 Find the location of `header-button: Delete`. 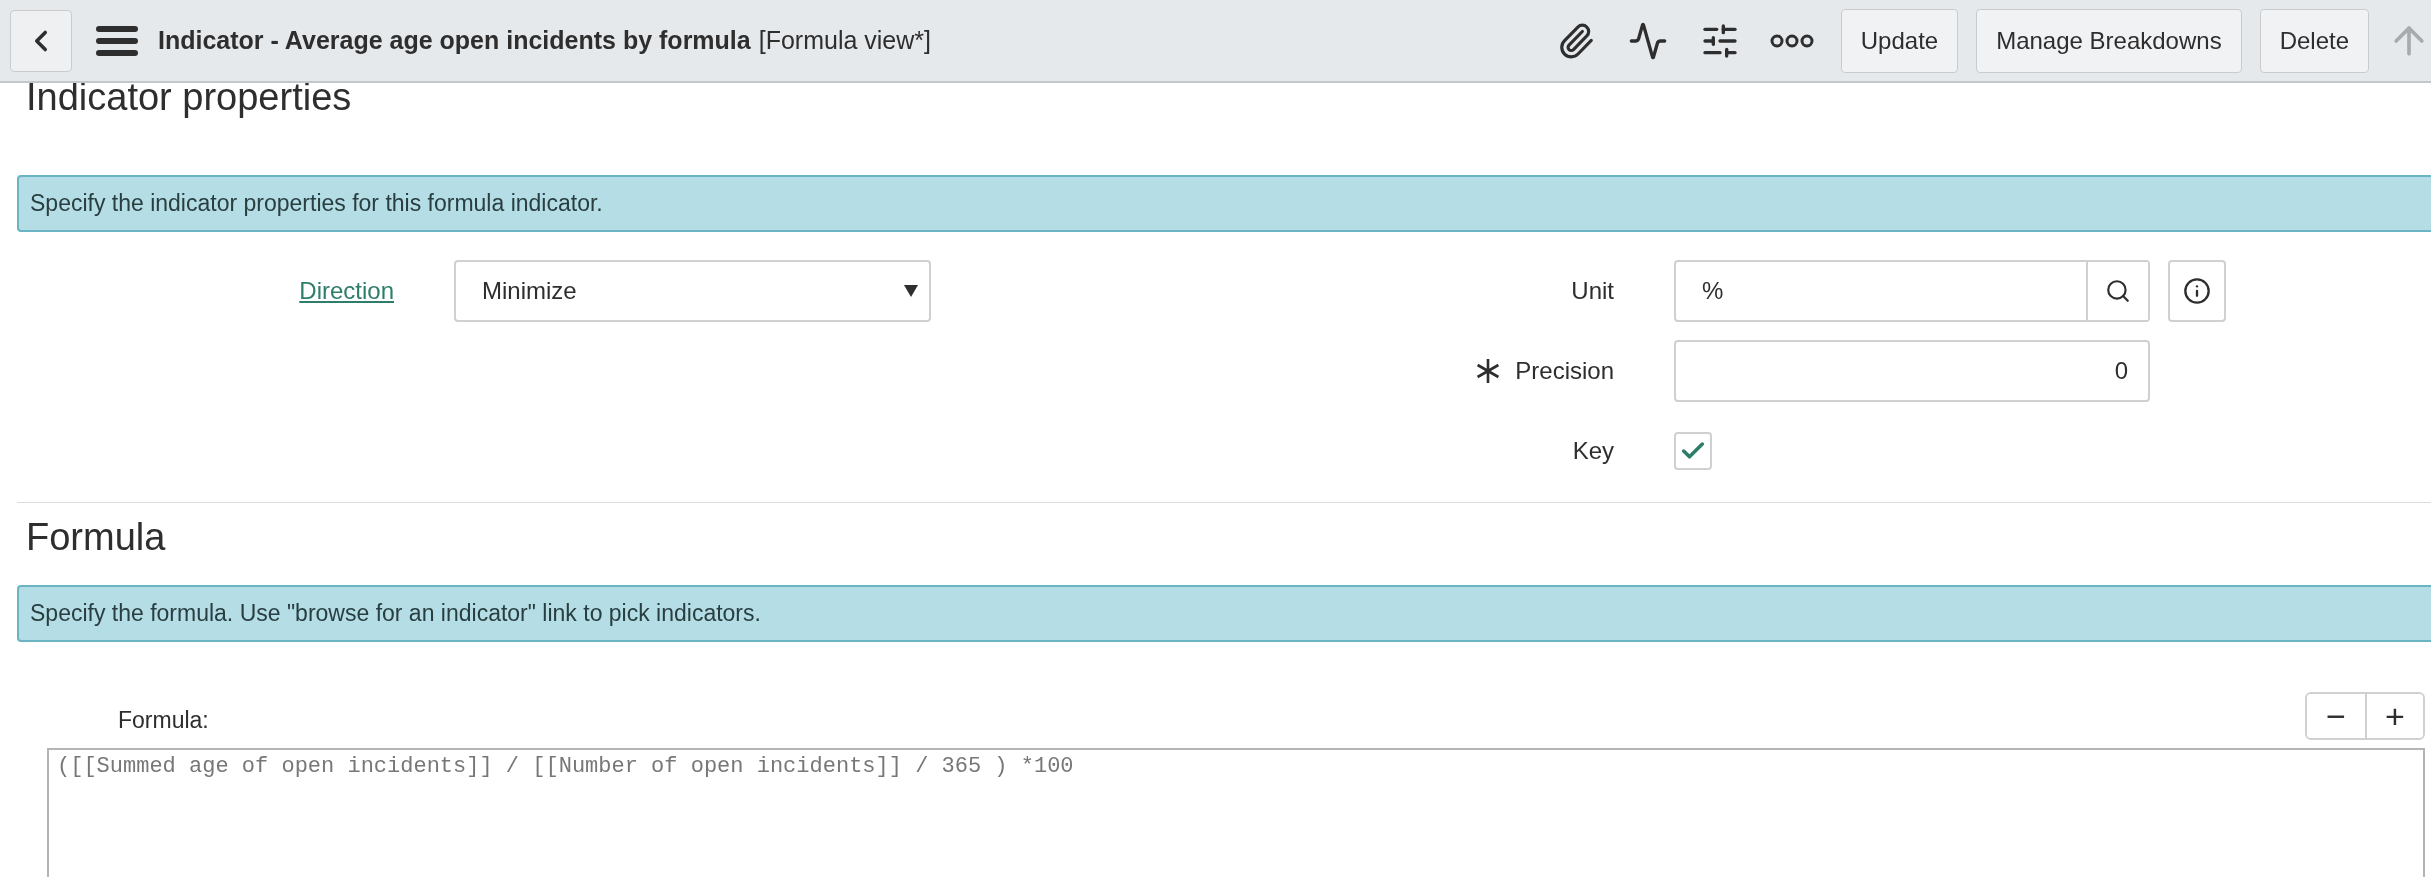

header-button: Delete is located at coordinates (2314, 40).